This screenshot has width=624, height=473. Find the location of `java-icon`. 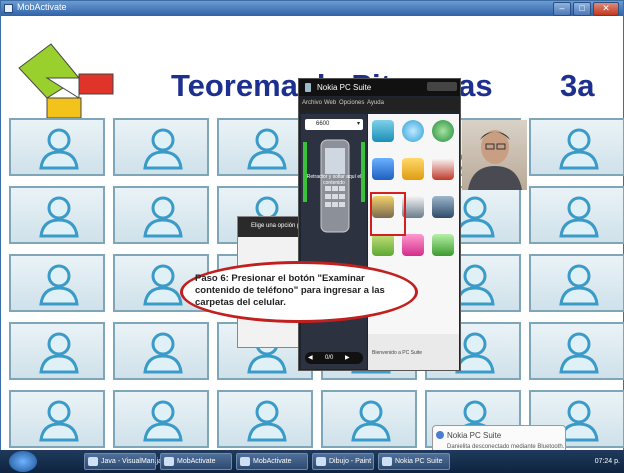

java-icon is located at coordinates (93, 461).